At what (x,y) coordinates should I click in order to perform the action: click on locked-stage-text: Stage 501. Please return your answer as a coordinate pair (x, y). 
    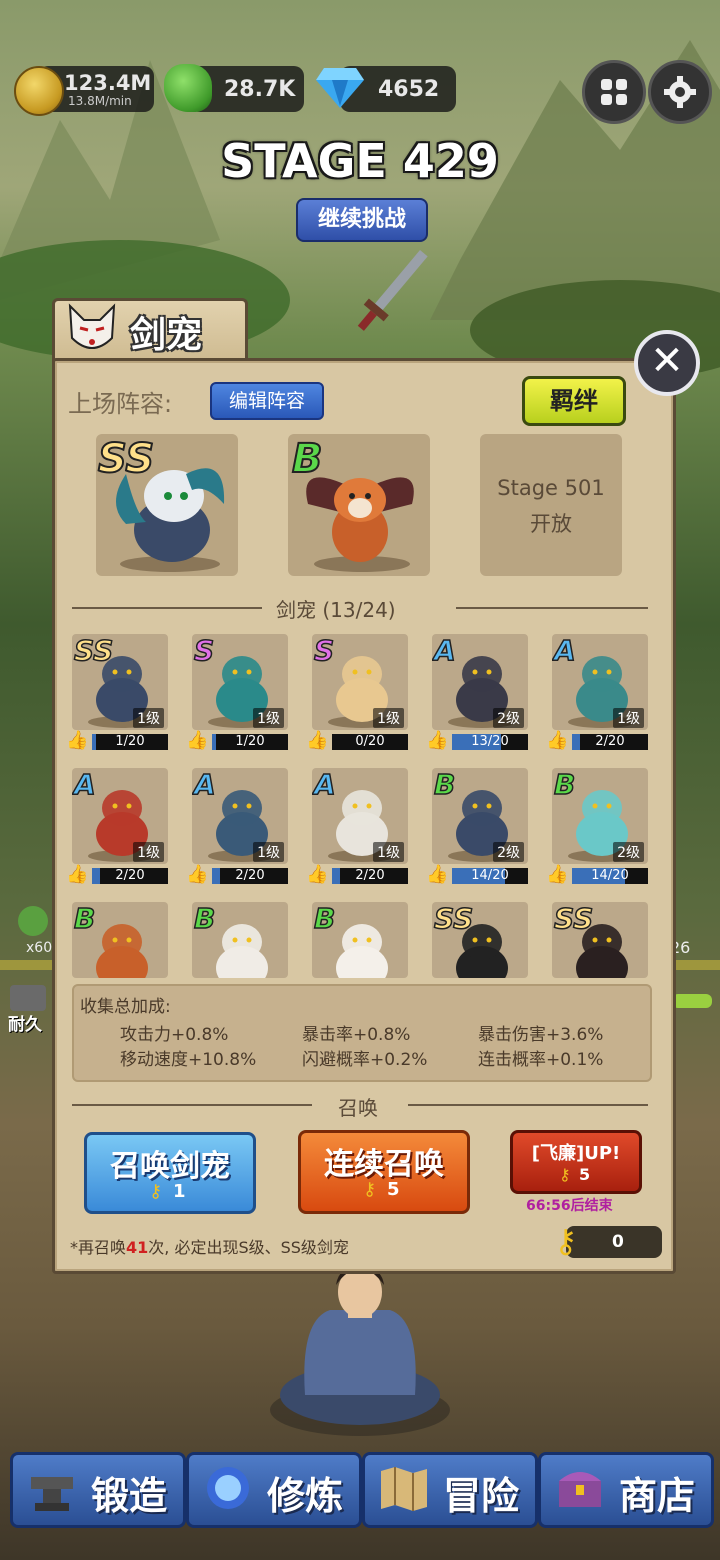
    Looking at the image, I should click on (551, 488).